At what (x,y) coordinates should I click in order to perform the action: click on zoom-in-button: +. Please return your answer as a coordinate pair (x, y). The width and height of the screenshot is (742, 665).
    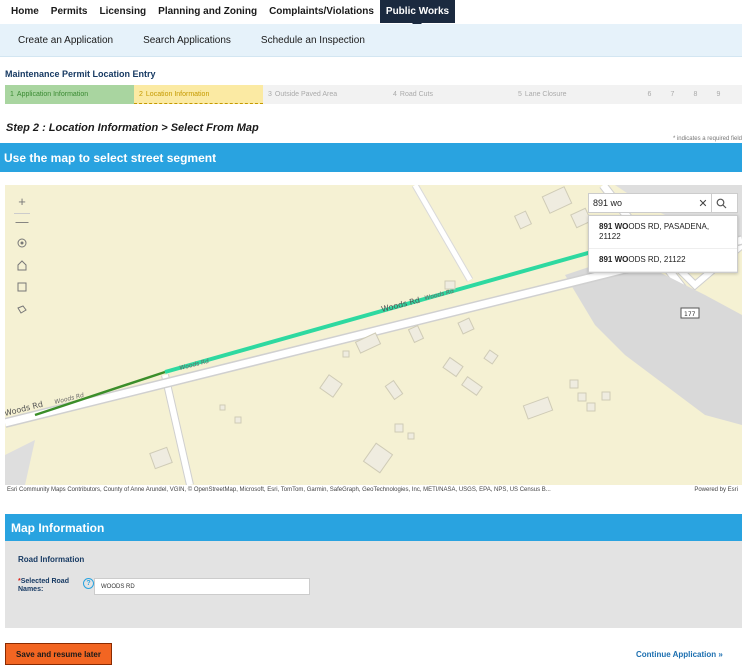
    Looking at the image, I should click on (22, 201).